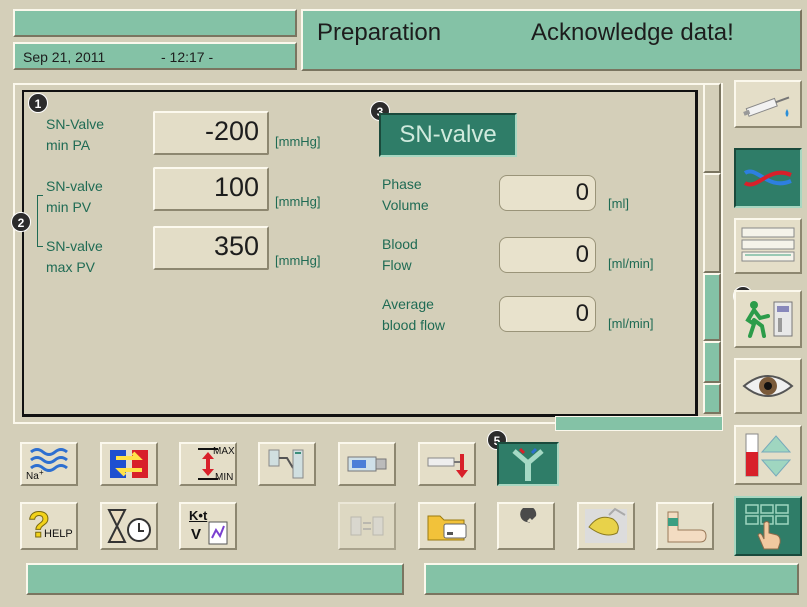  I want to click on eye-icon, so click(768, 386).